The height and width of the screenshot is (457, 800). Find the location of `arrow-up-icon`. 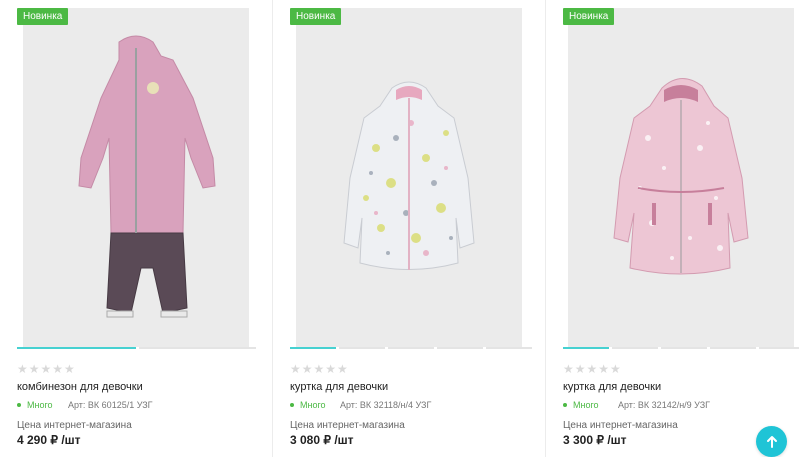

arrow-up-icon is located at coordinates (771, 441).